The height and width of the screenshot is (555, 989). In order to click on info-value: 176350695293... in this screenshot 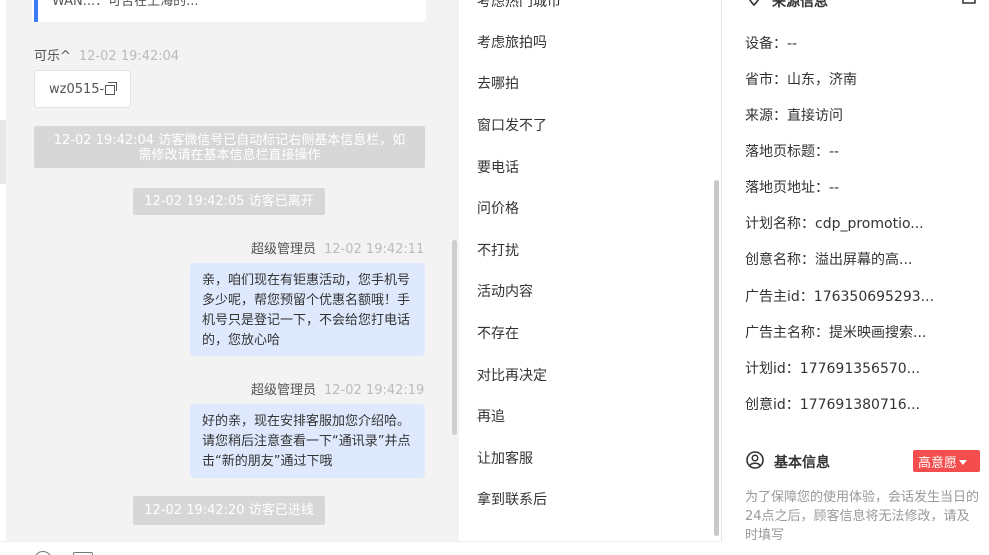, I will do `click(874, 297)`.